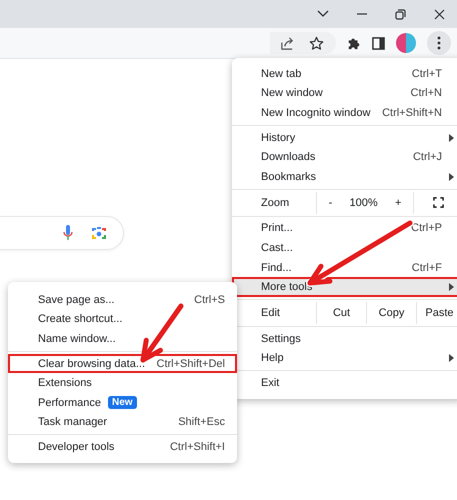 The height and width of the screenshot is (500, 457). What do you see at coordinates (344, 228) in the screenshot?
I see `menu-item: Print... Ctrl+P` at bounding box center [344, 228].